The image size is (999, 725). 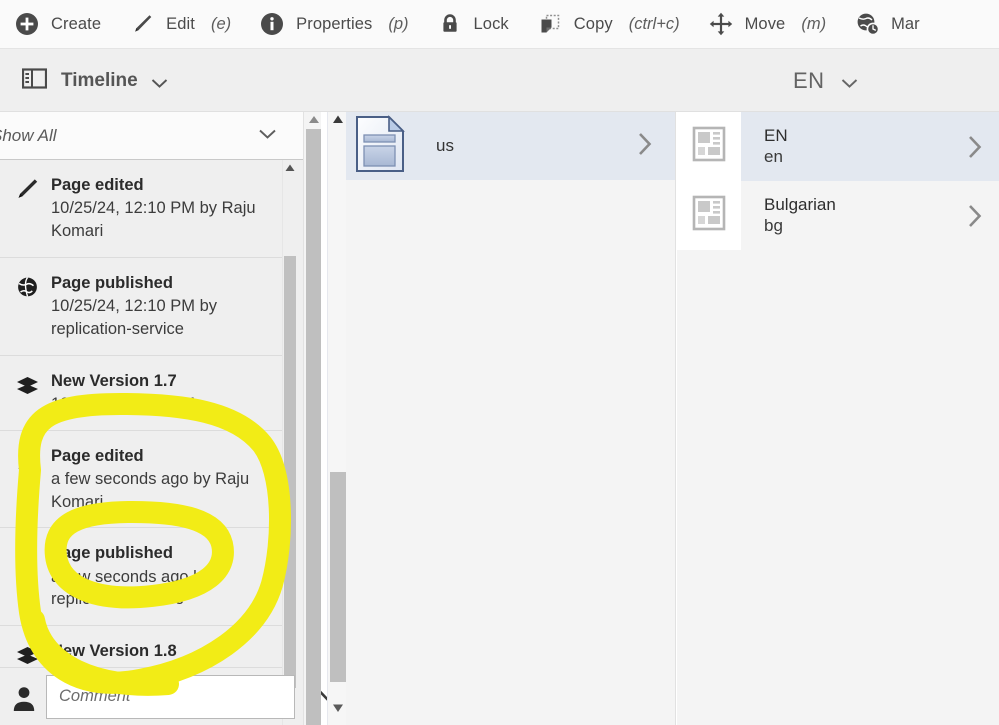 I want to click on language-row-en: EN en, so click(x=838, y=146).